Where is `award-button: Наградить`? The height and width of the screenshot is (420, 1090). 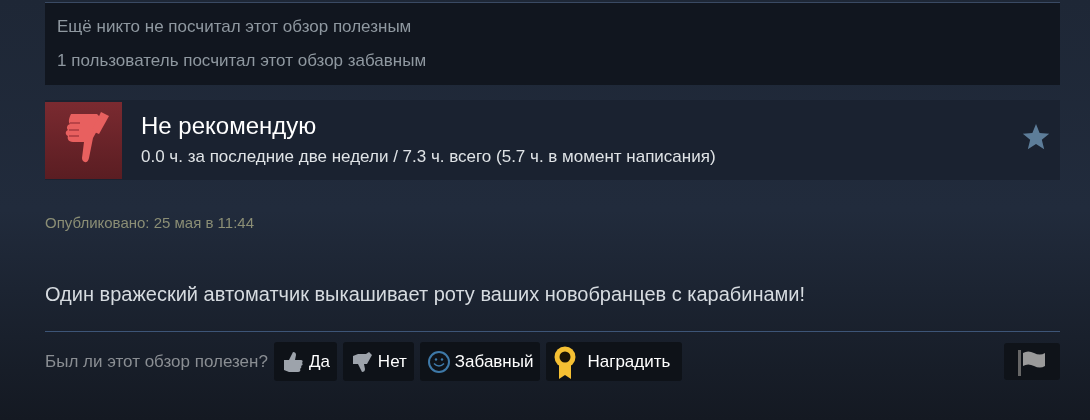
award-button: Наградить is located at coordinates (614, 361).